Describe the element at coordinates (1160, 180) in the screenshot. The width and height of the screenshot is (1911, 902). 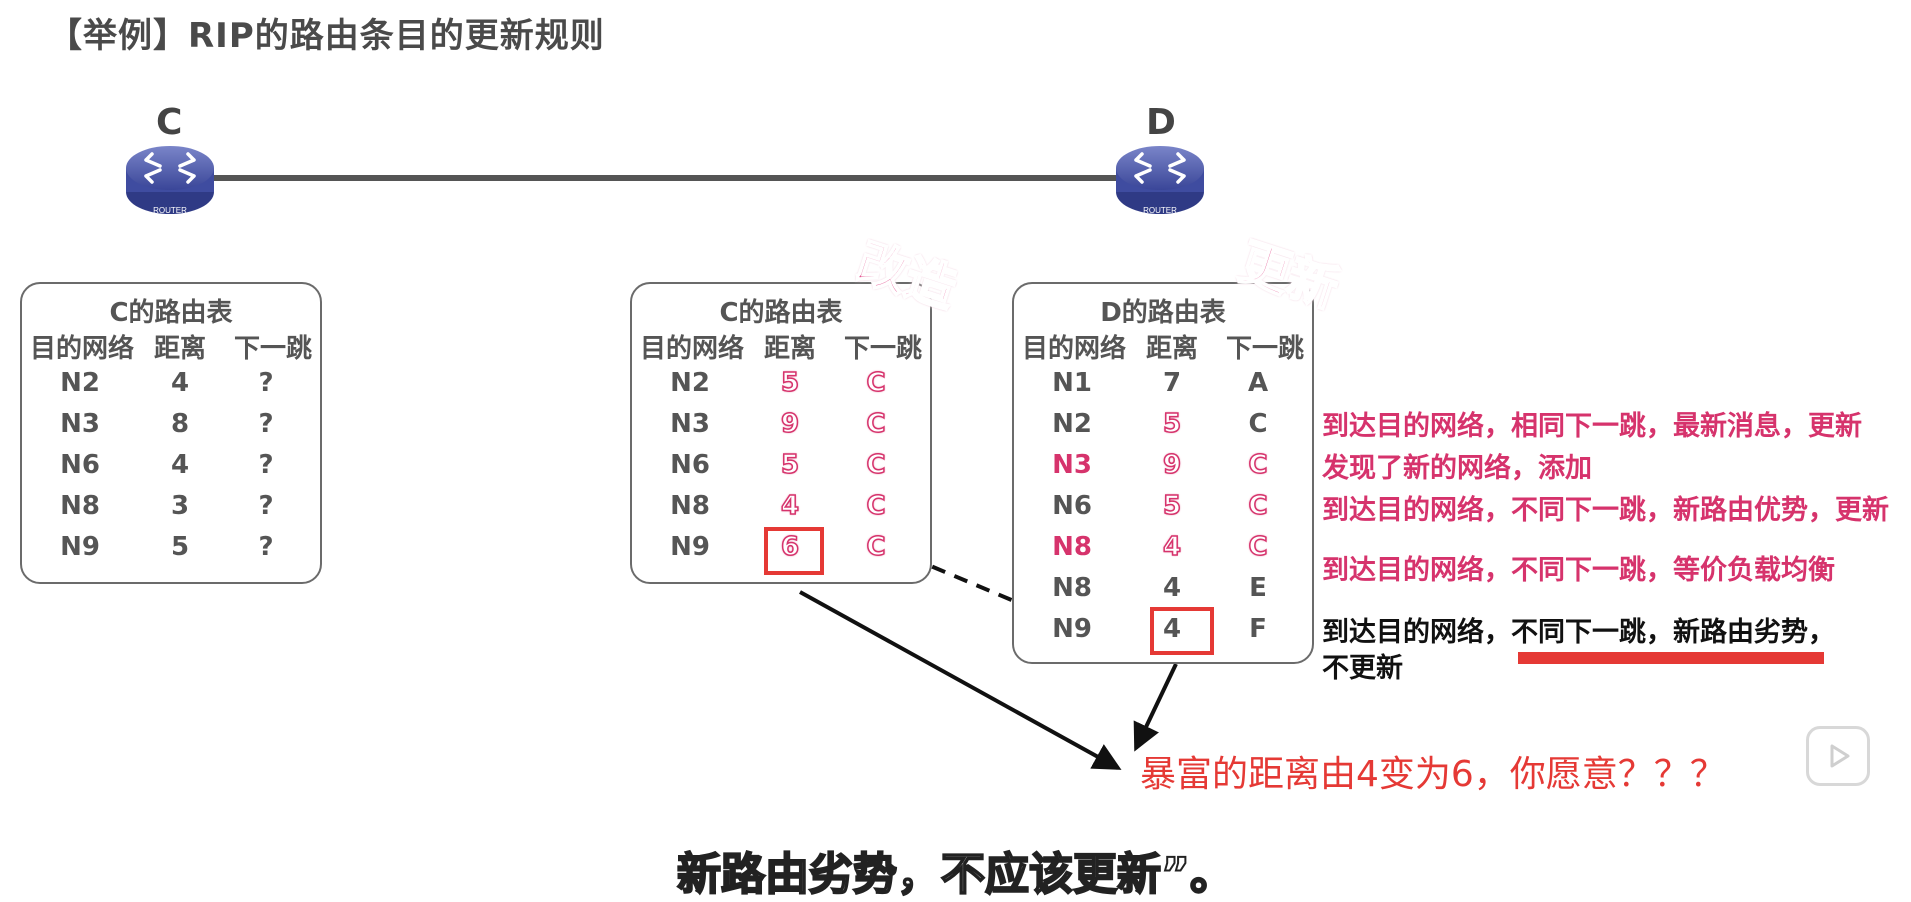
I see `router-d-icon: ROUTER` at that location.